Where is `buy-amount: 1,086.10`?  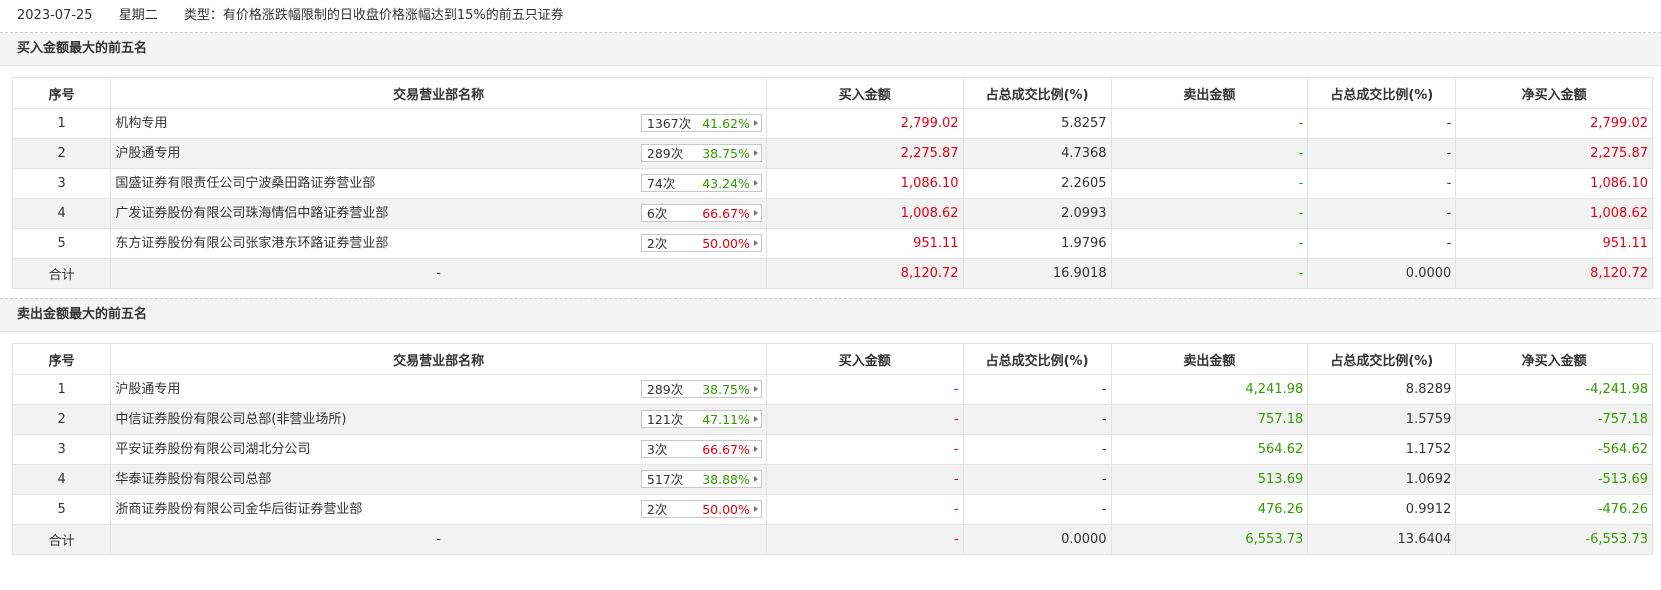 buy-amount: 1,086.10 is located at coordinates (864, 183).